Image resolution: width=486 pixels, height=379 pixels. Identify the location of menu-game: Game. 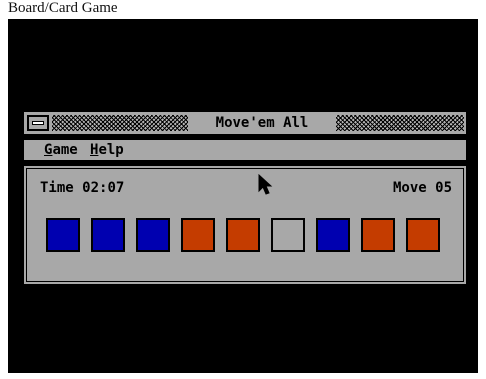
(61, 150).